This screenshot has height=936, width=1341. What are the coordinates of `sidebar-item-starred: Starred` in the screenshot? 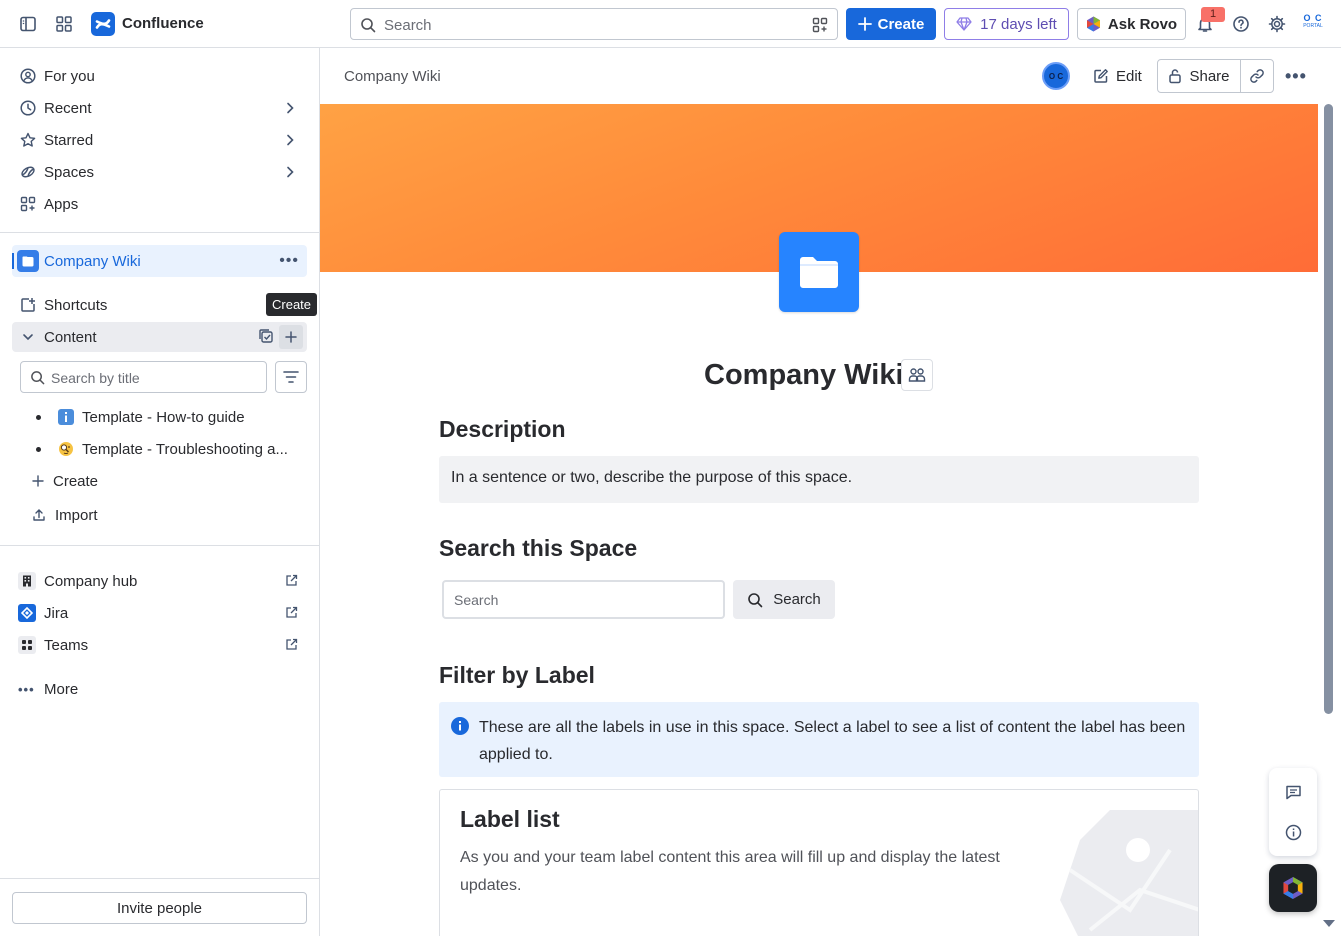 It's located at (159, 140).